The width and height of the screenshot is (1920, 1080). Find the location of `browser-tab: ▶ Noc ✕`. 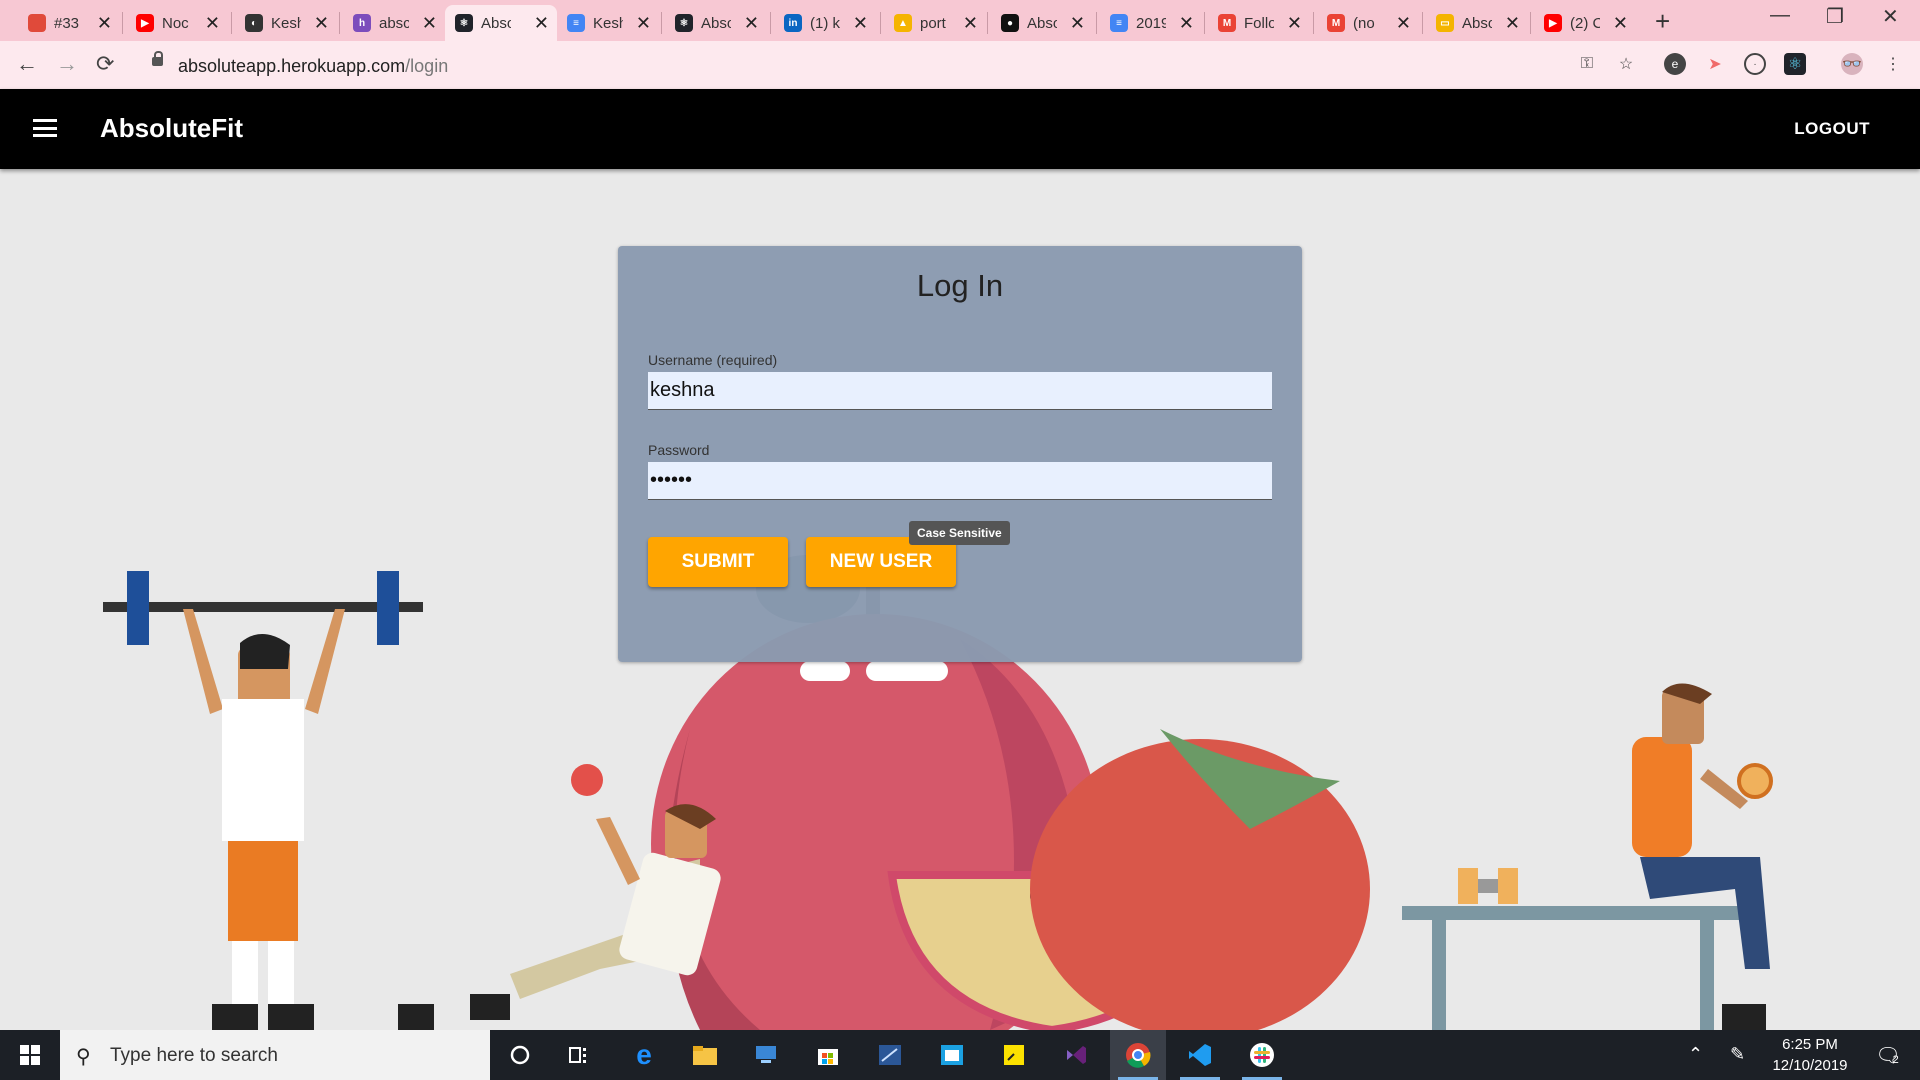

browser-tab: ▶ Noc ✕ is located at coordinates (177, 23).